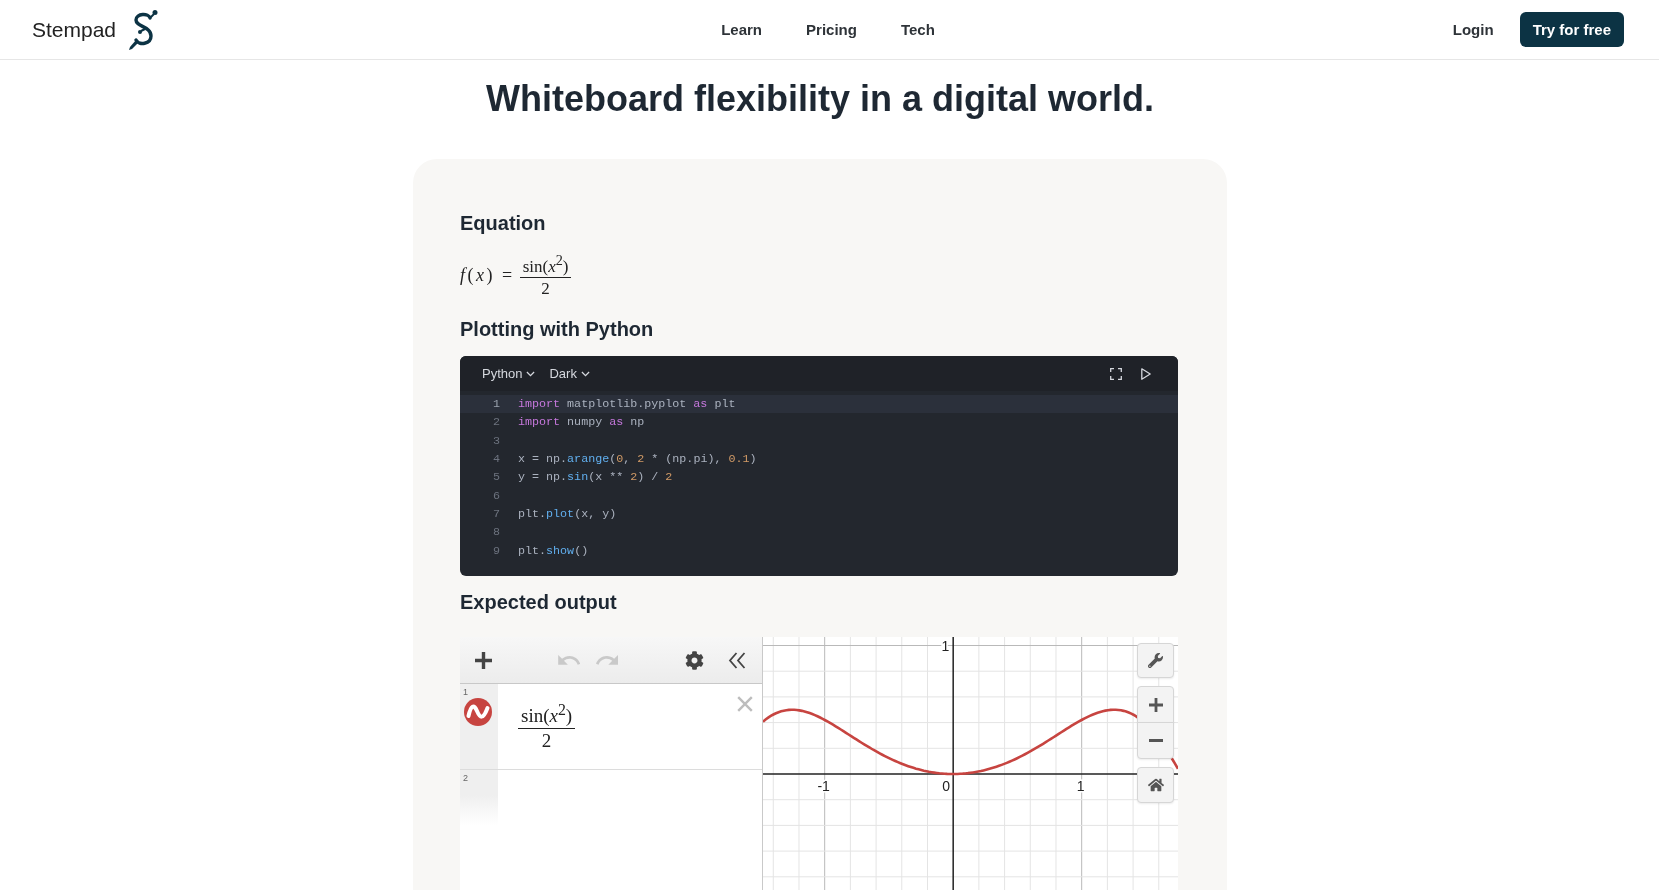  Describe the element at coordinates (496, 533) in the screenshot. I see `line-number: 8` at that location.